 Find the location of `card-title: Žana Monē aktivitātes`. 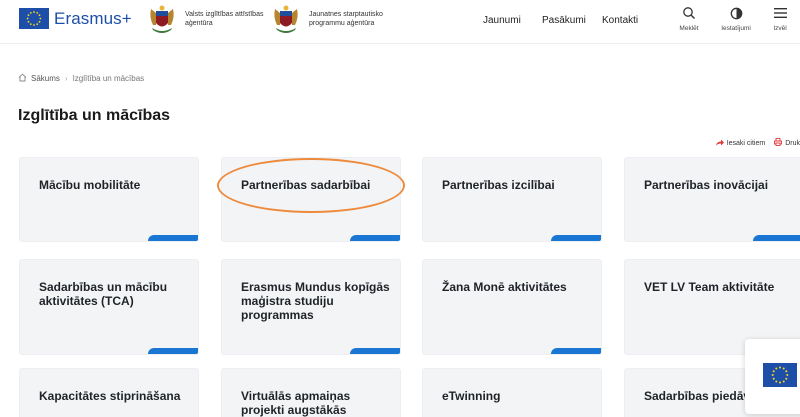

card-title: Žana Monē aktivitātes is located at coordinates (504, 287).